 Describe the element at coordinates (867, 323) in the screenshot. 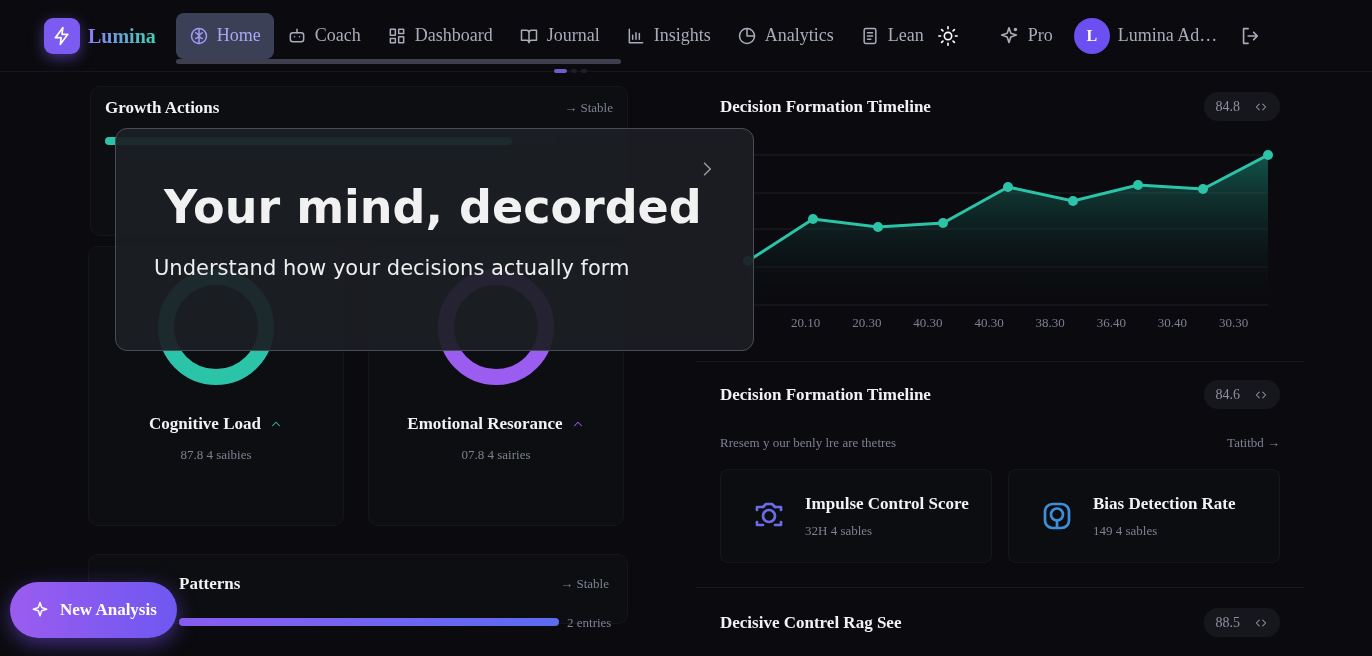

I see `axis-label: 20.30` at that location.